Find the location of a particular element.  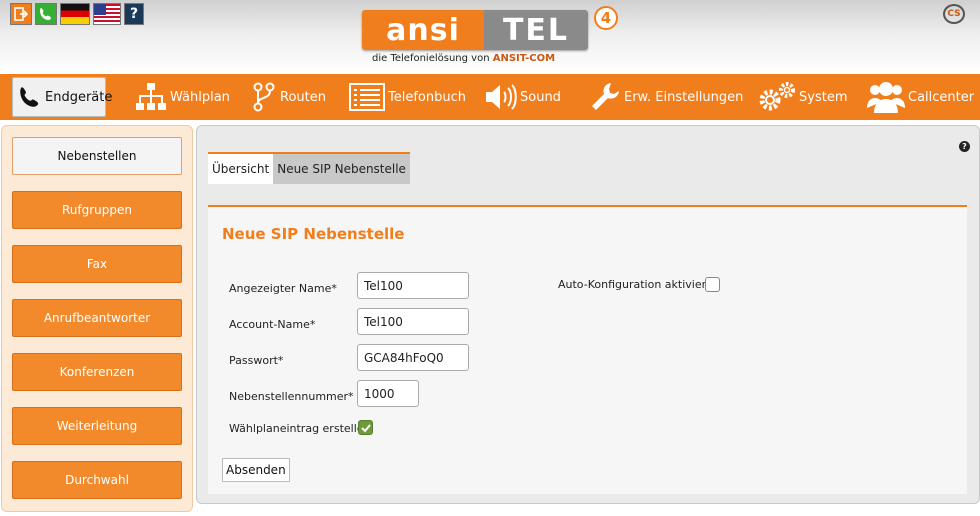

nav-label: Routen is located at coordinates (303, 97).